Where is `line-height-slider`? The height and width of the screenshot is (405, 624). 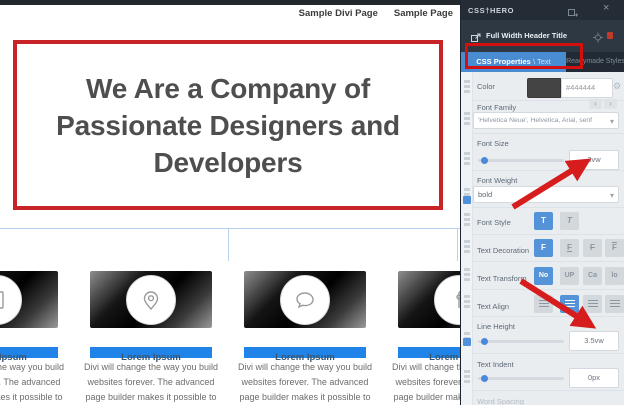 line-height-slider is located at coordinates (521, 341).